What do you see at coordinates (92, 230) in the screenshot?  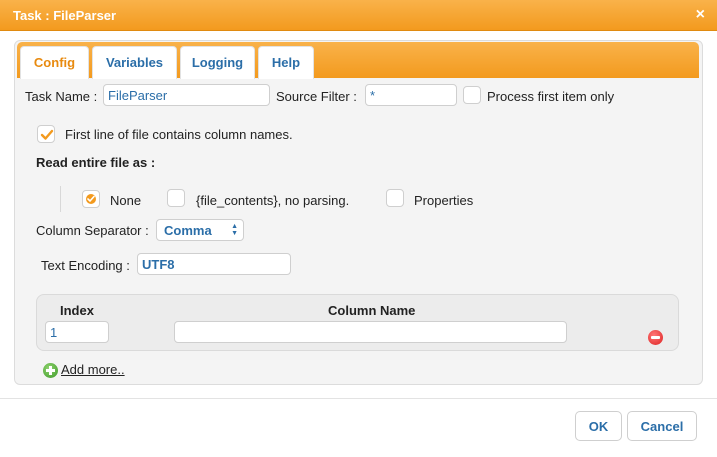 I see `column-separator-label: Column Separator :` at bounding box center [92, 230].